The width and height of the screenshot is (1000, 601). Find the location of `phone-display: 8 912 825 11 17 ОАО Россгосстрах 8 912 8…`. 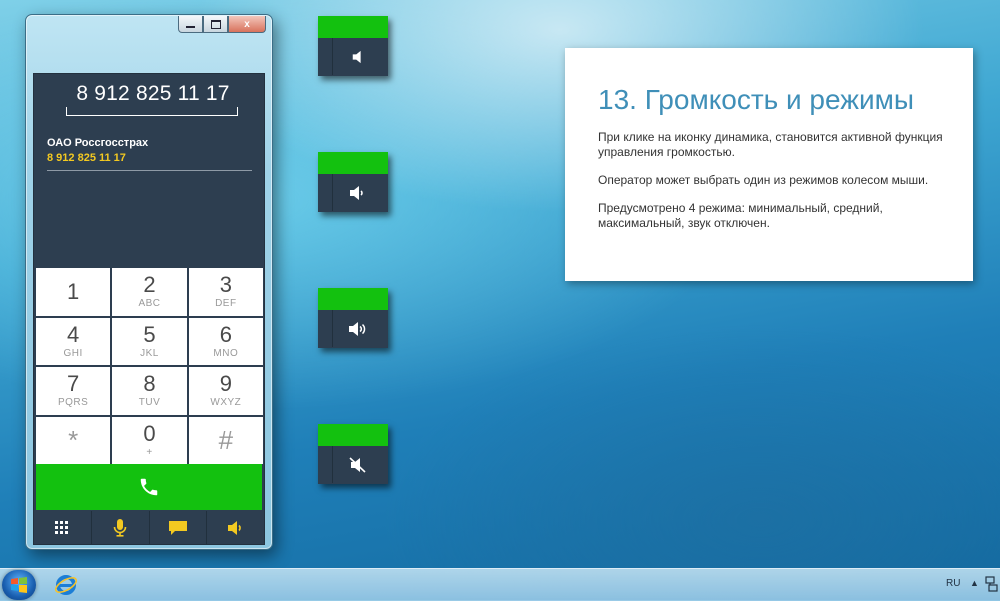

phone-display: 8 912 825 11 17 ОАО Россгосстрах 8 912 8… is located at coordinates (149, 171).